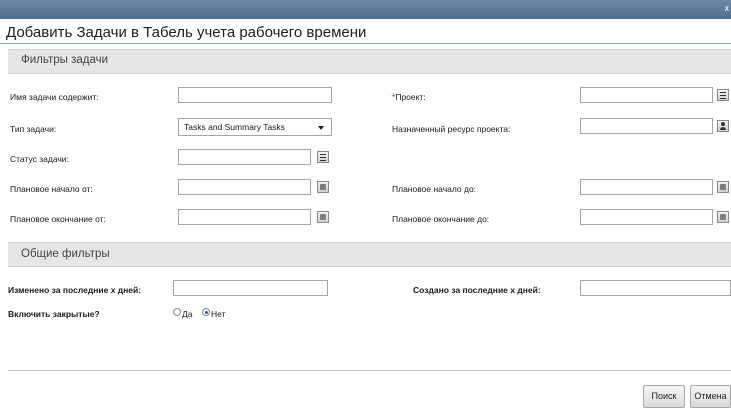 The width and height of the screenshot is (731, 418). Describe the element at coordinates (723, 126) in the screenshot. I see `user-icon` at that location.